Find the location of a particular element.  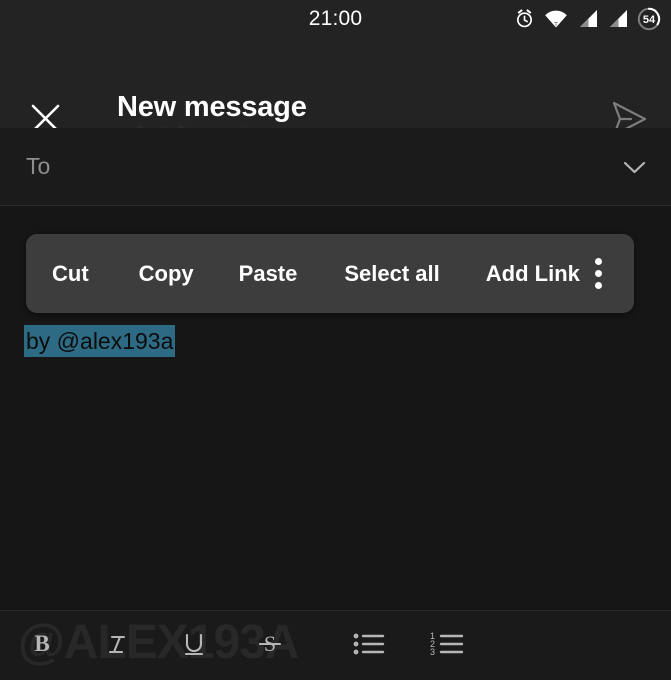

text-selection-context-menu: Cut Copy Paste Select all Add Link is located at coordinates (330, 273).